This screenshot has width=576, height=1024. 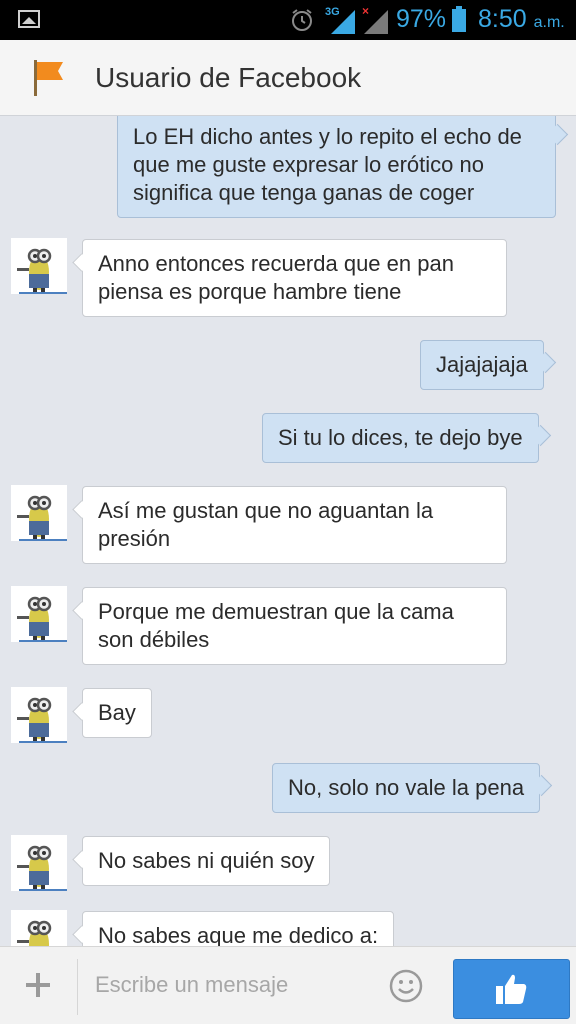 I want to click on message-incoming: Así me gustan que no aguantan la presión, so click(x=294, y=525).